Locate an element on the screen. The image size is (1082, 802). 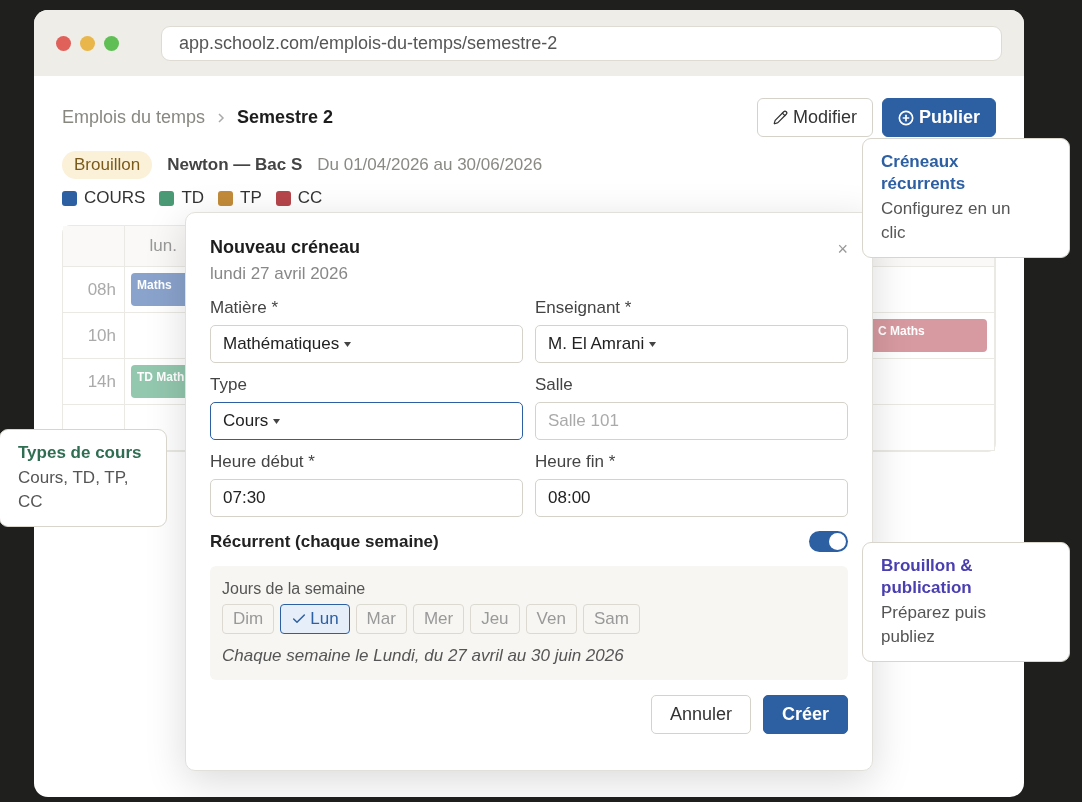
day-toggle: Ven is located at coordinates (551, 619).